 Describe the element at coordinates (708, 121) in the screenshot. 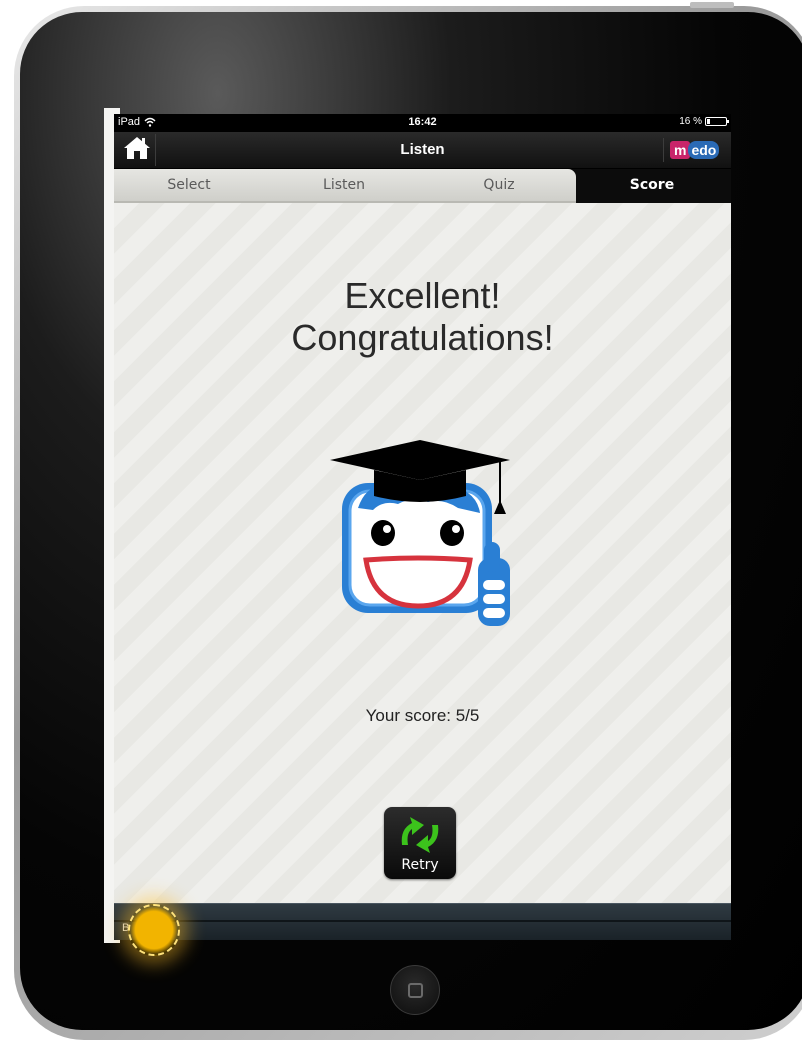

I see `battery-fill` at that location.